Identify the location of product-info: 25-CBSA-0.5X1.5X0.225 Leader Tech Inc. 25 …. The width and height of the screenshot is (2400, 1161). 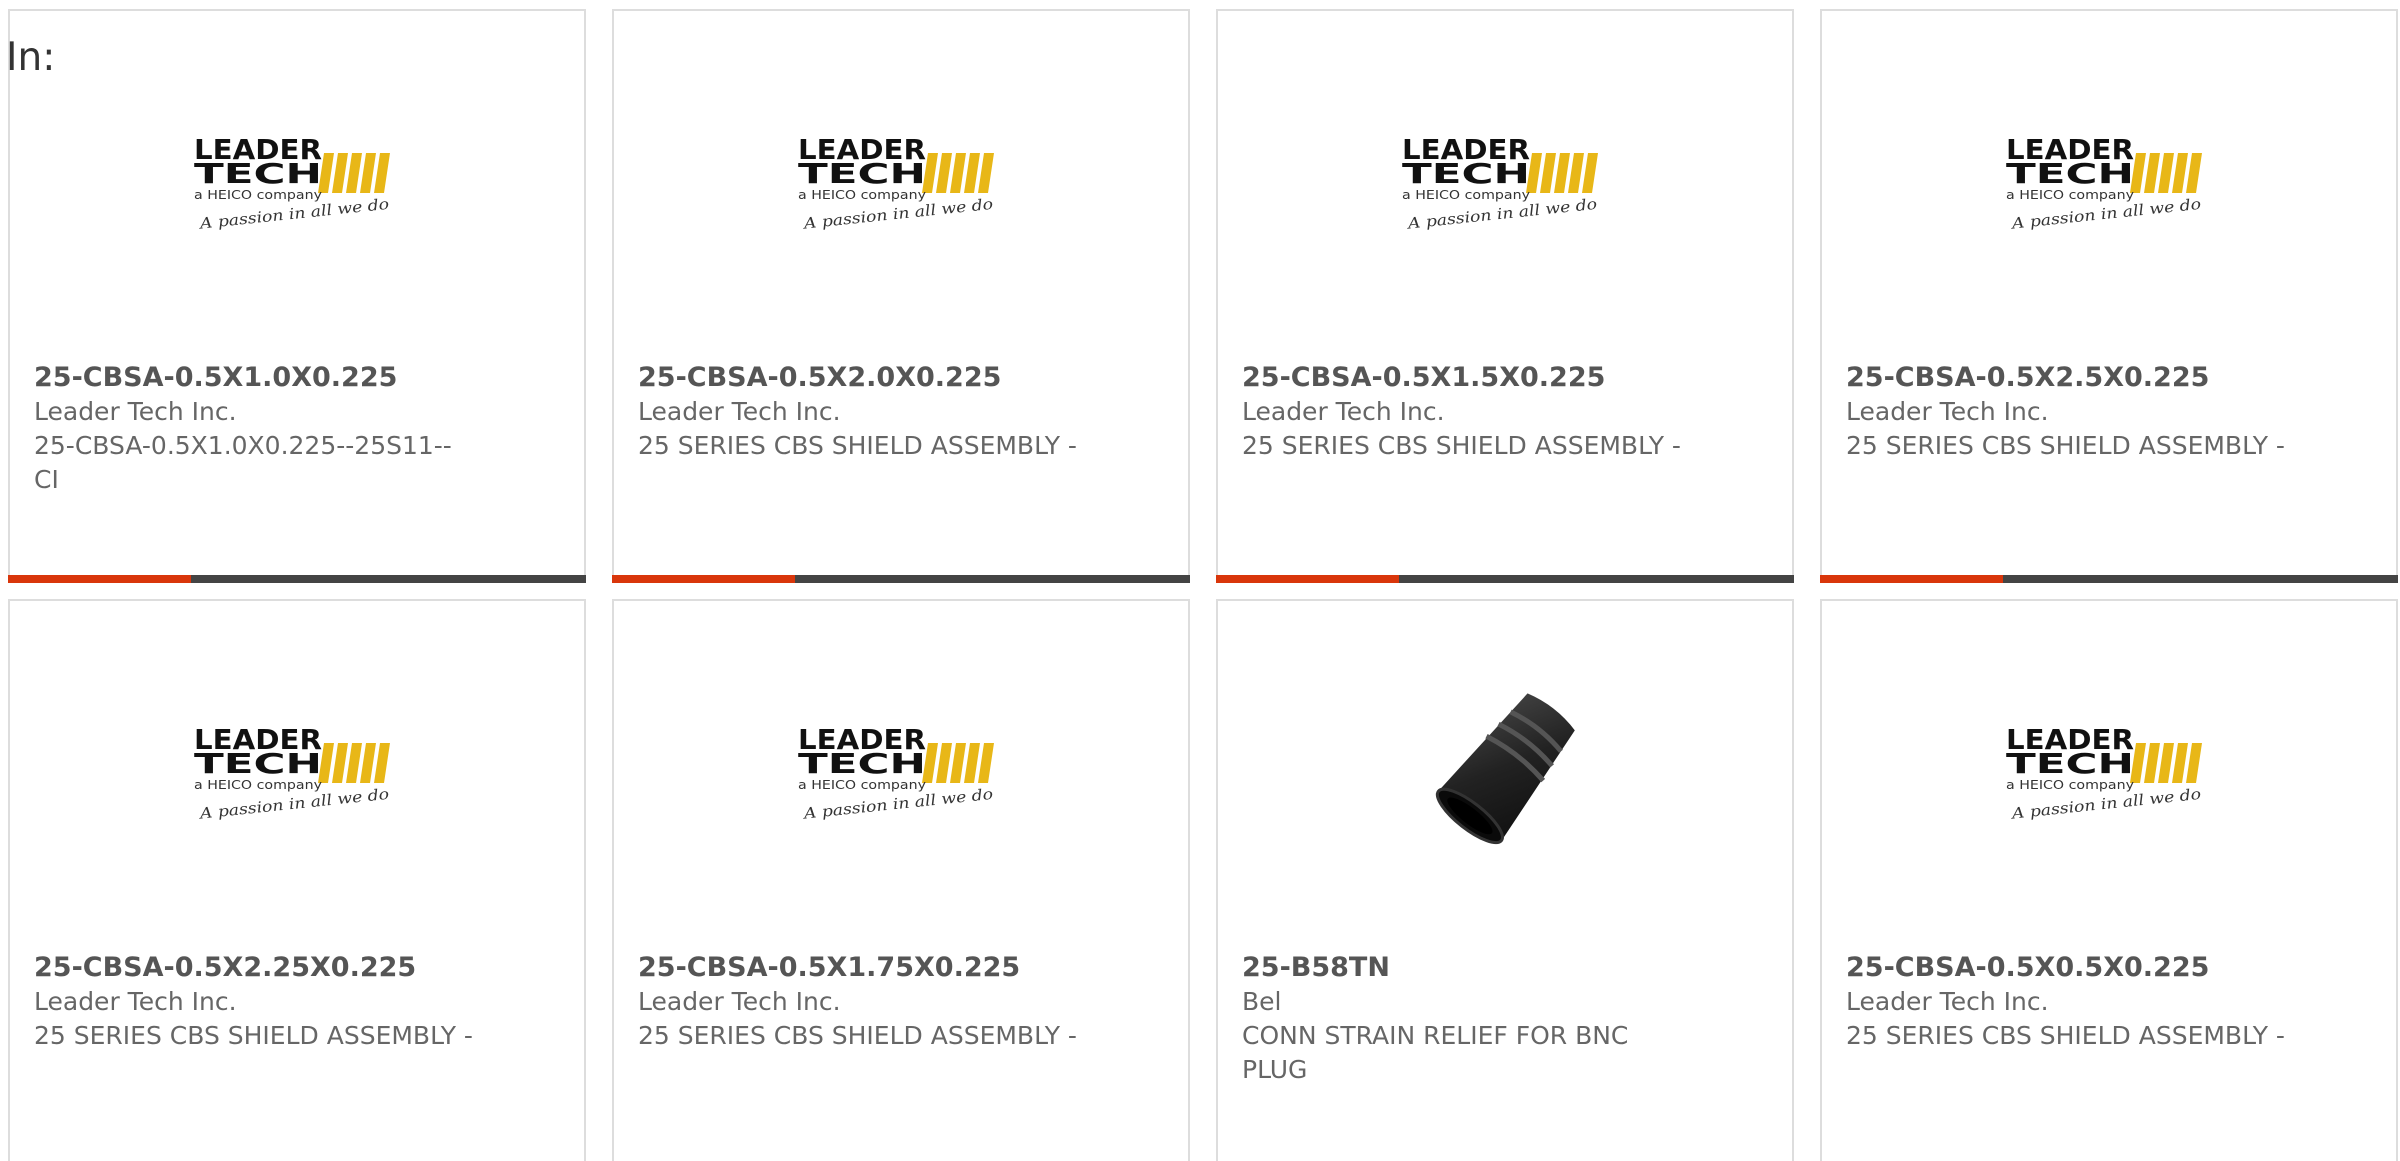
(1462, 412).